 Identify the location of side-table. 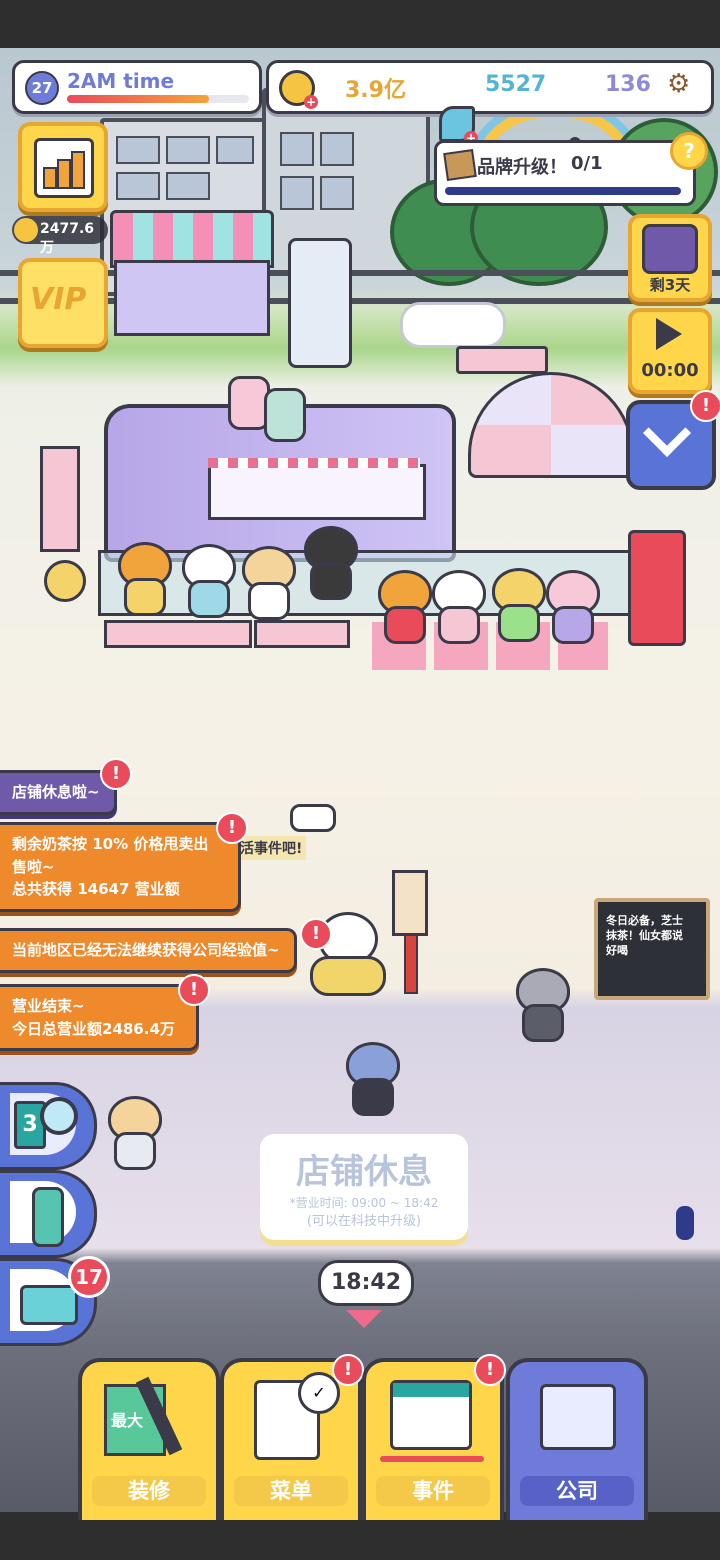
(60, 499).